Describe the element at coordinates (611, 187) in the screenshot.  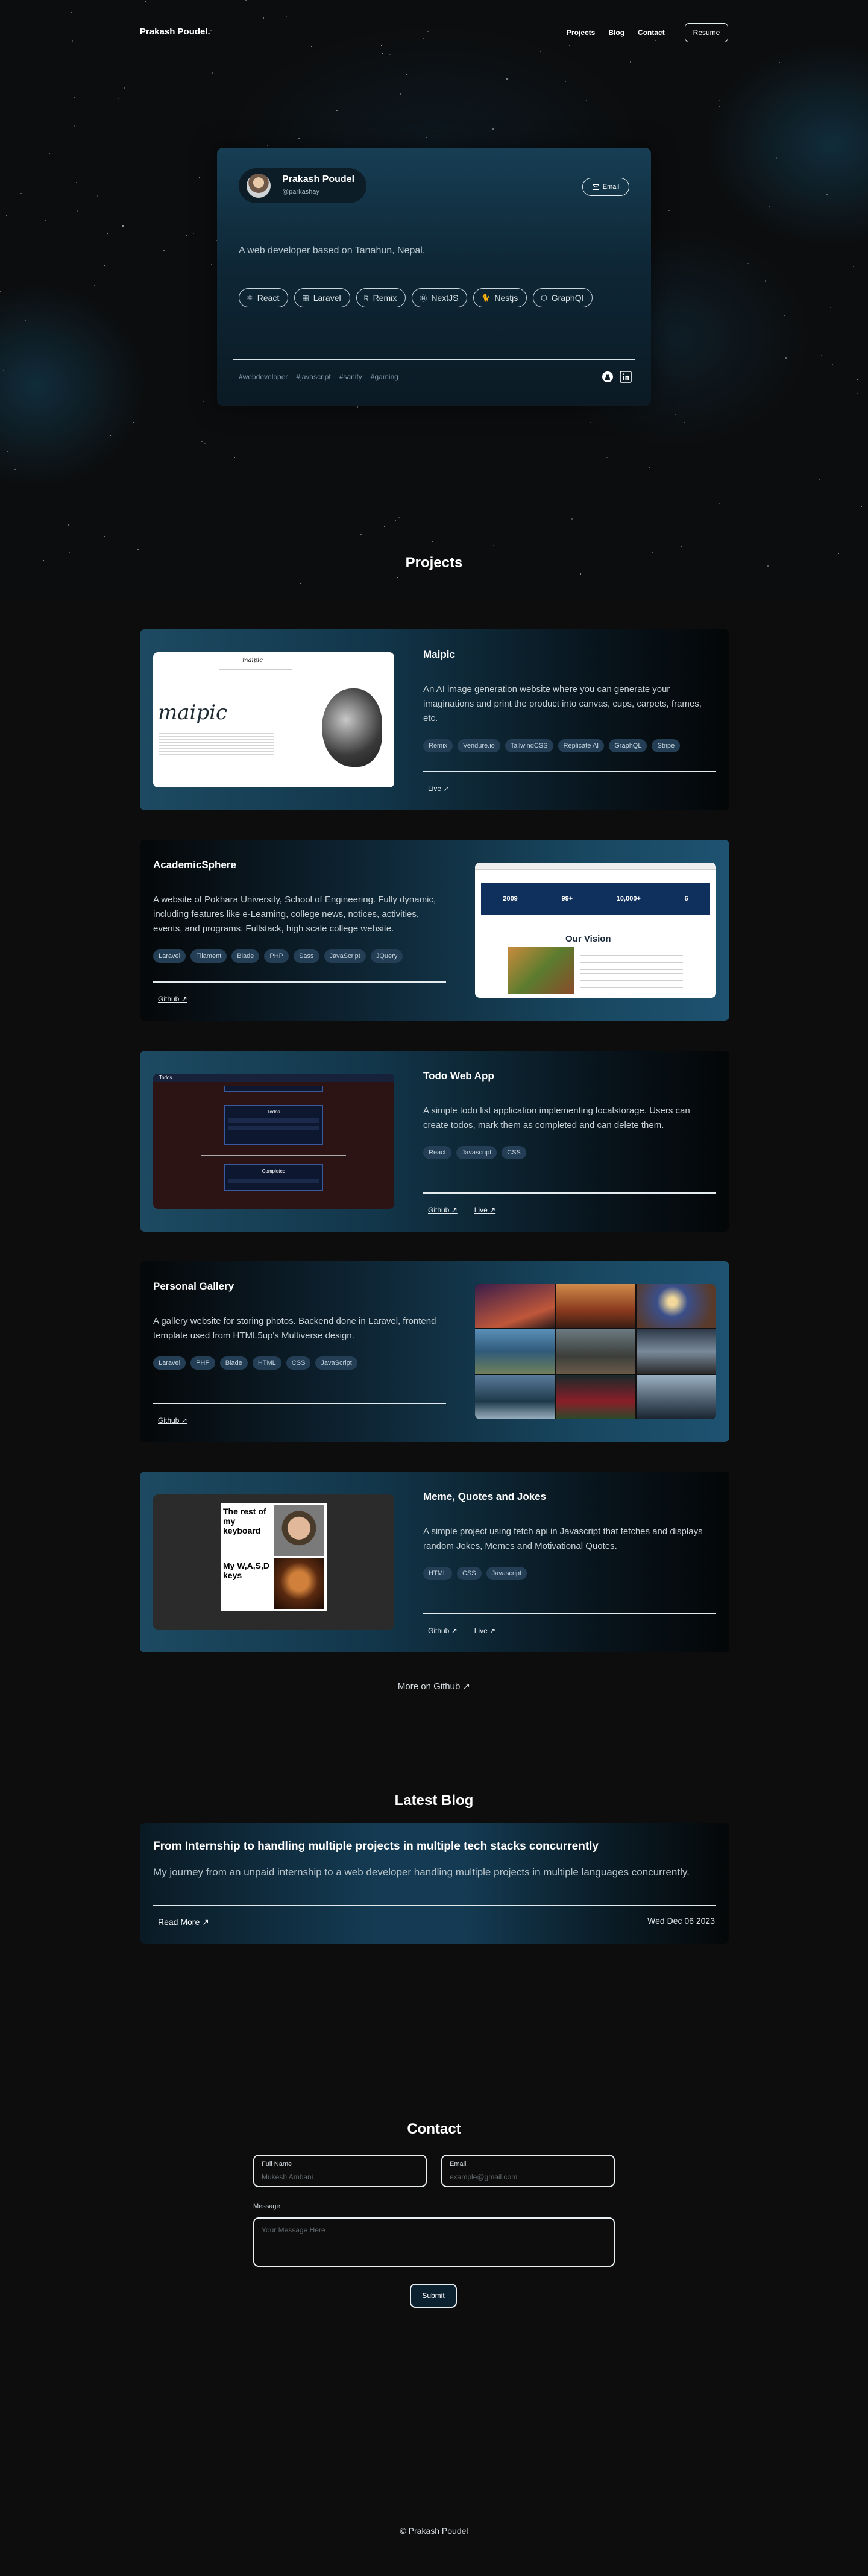
I see `email-label: Email` at that location.